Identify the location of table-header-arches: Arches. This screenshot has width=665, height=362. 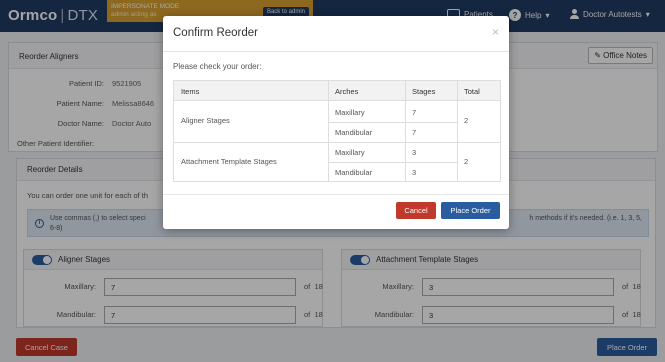
(366, 91).